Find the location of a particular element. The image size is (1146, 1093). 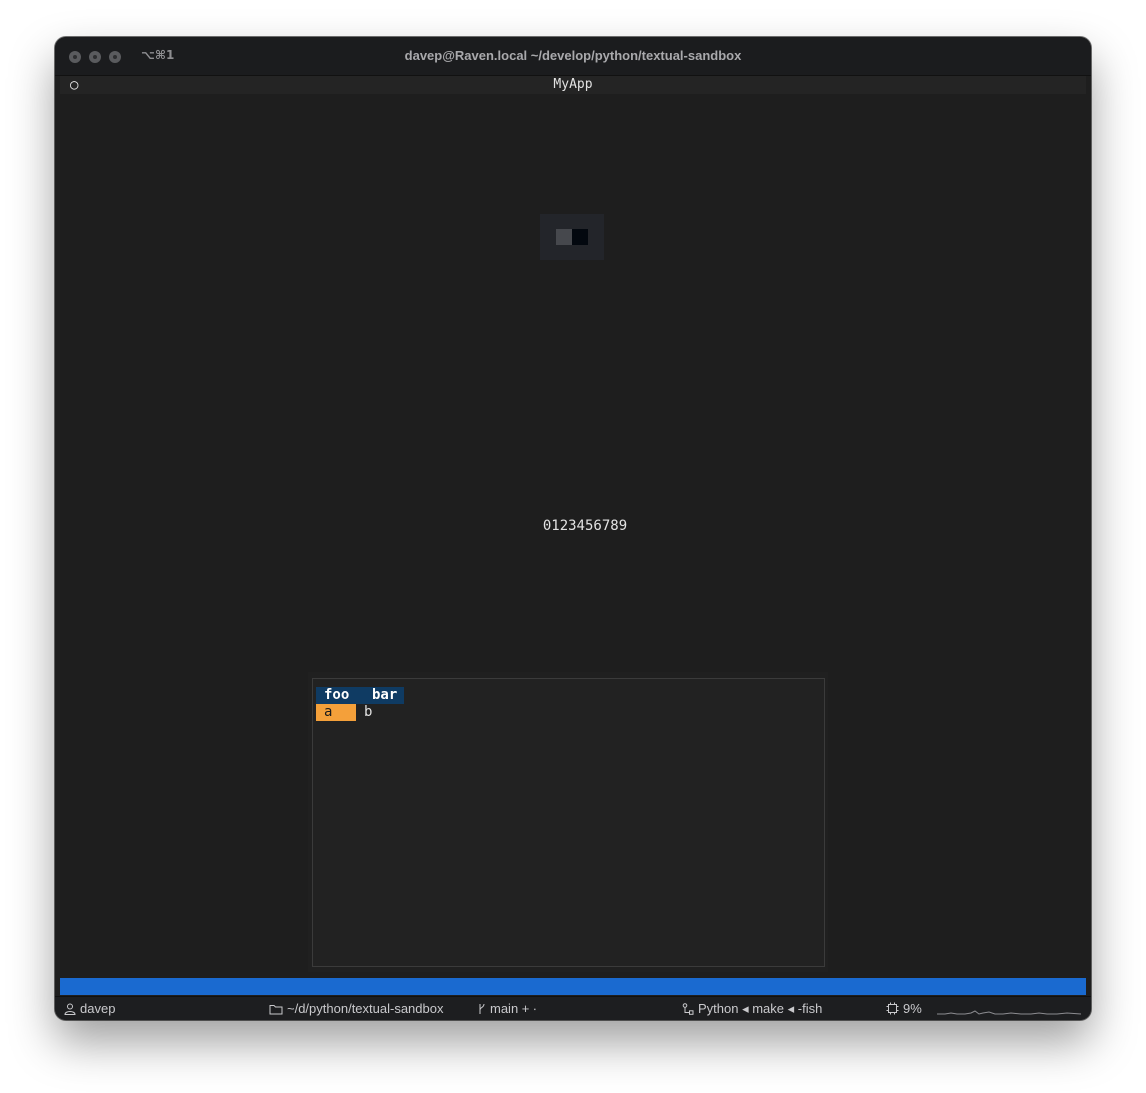

user-icon is located at coordinates (70, 1009).